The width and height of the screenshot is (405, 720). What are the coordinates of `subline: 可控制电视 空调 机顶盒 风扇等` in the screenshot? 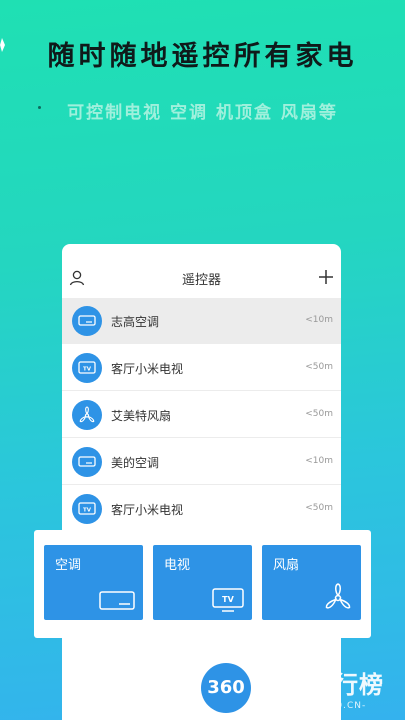 It's located at (202, 113).